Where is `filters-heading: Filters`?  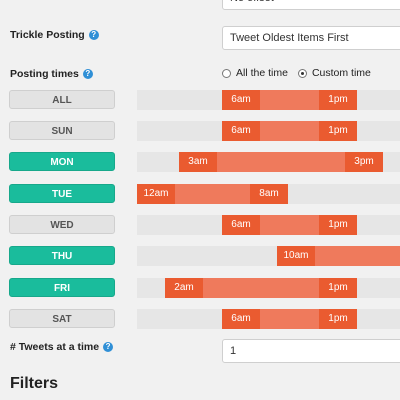 filters-heading: Filters is located at coordinates (34, 383).